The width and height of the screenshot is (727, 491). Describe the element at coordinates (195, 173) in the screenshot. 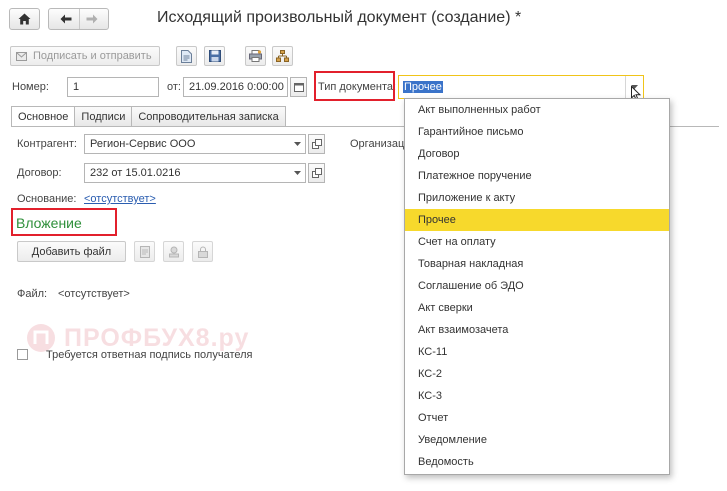

I see `contract-field: 232 от 15.01.0216` at that location.